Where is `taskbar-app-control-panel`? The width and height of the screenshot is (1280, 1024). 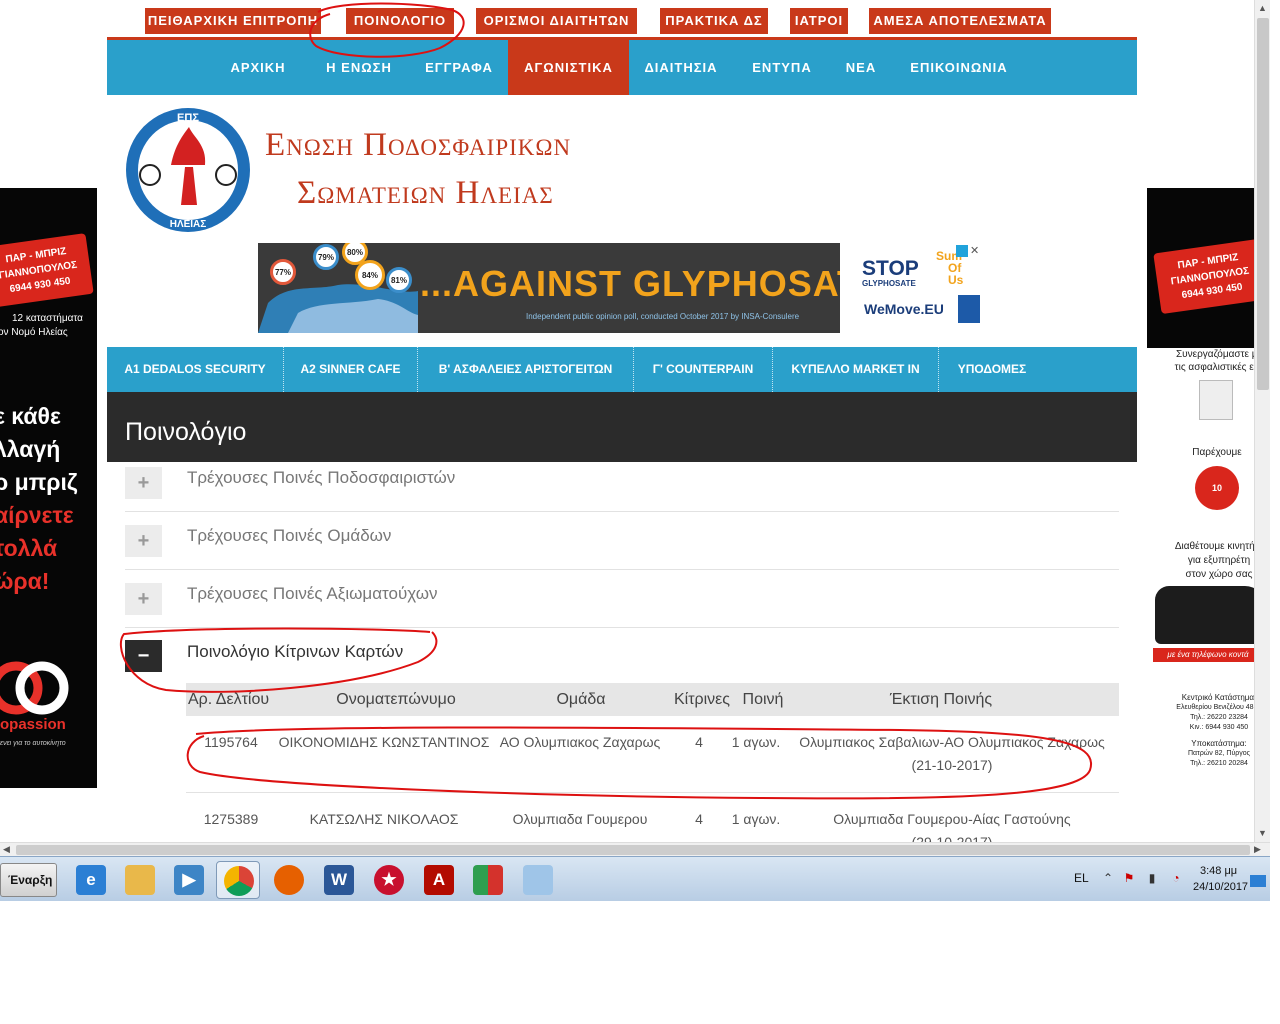
taskbar-app-control-panel is located at coordinates (488, 880).